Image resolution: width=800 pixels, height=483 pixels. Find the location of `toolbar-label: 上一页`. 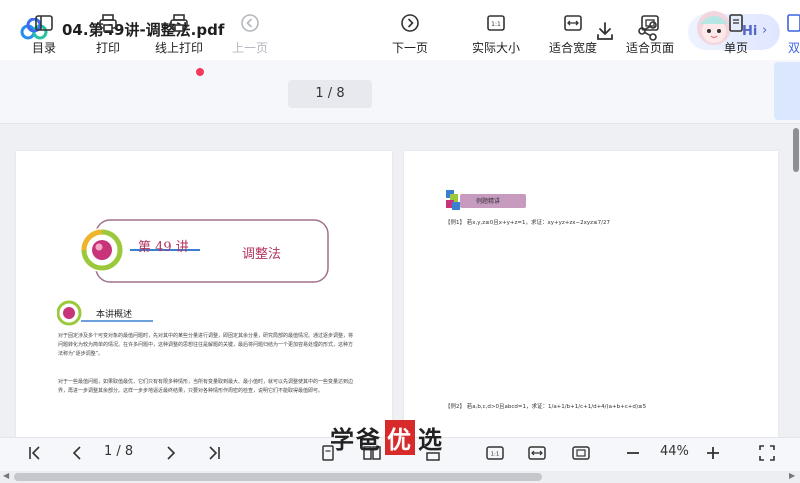

toolbar-label: 上一页 is located at coordinates (249, 48).